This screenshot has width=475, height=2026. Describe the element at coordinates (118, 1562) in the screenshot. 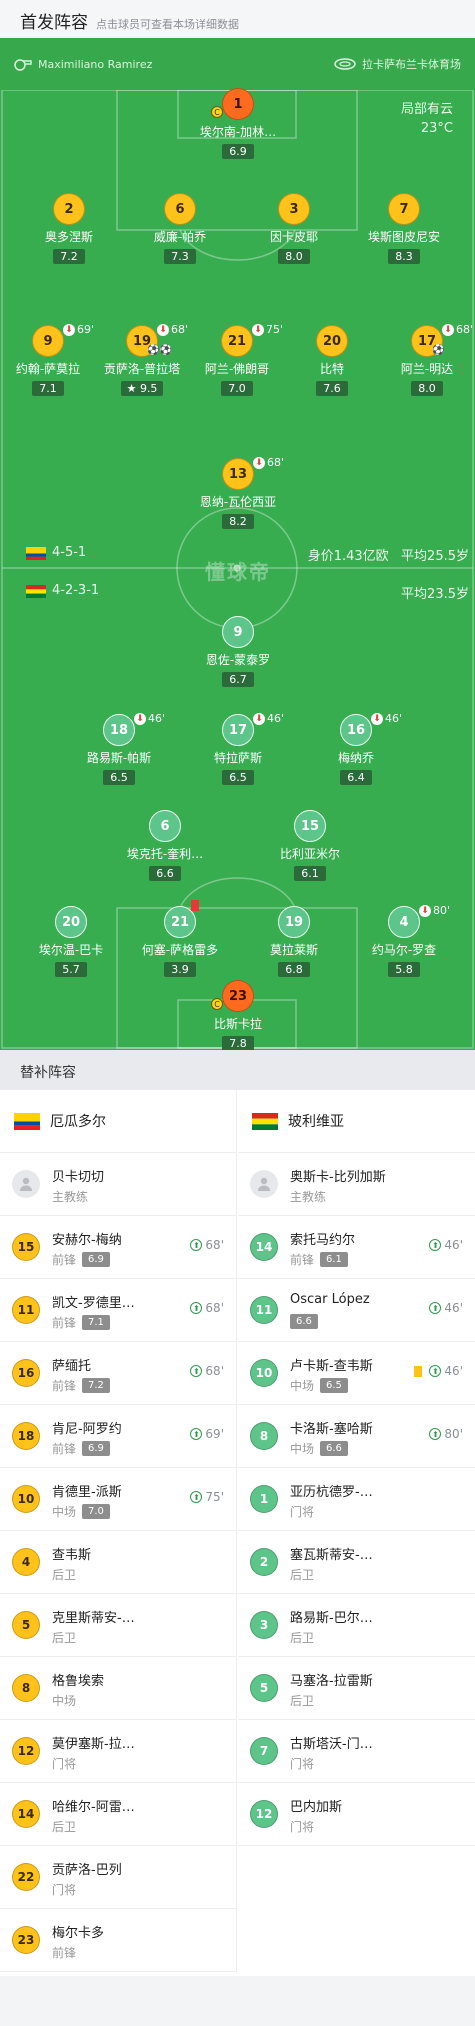

I see `sub-player-row: 4 查韦斯 后卫` at that location.